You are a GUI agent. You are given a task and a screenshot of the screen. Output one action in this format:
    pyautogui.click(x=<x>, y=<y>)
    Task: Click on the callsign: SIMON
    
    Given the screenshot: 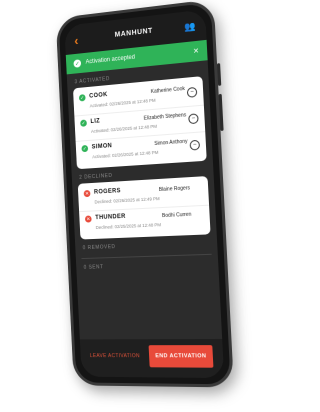 What is the action you would take?
    pyautogui.click(x=102, y=147)
    